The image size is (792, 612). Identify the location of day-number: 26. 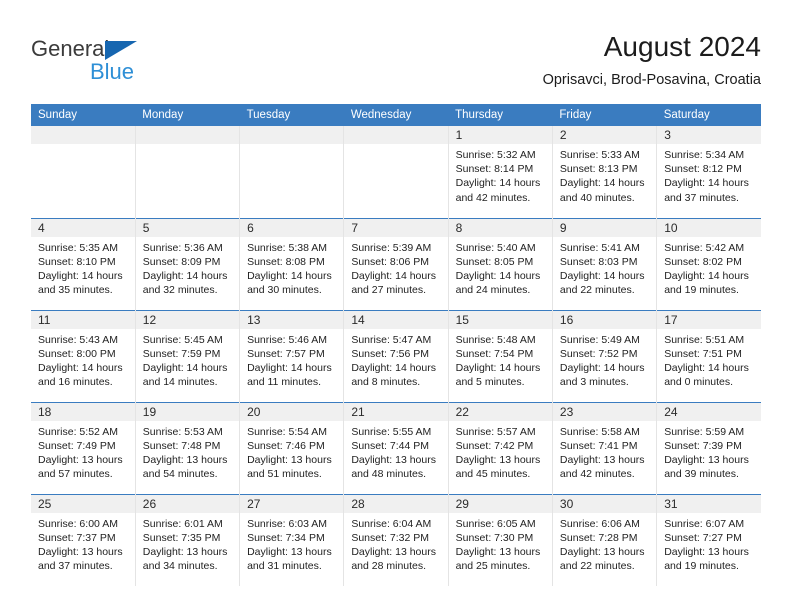
(187, 503).